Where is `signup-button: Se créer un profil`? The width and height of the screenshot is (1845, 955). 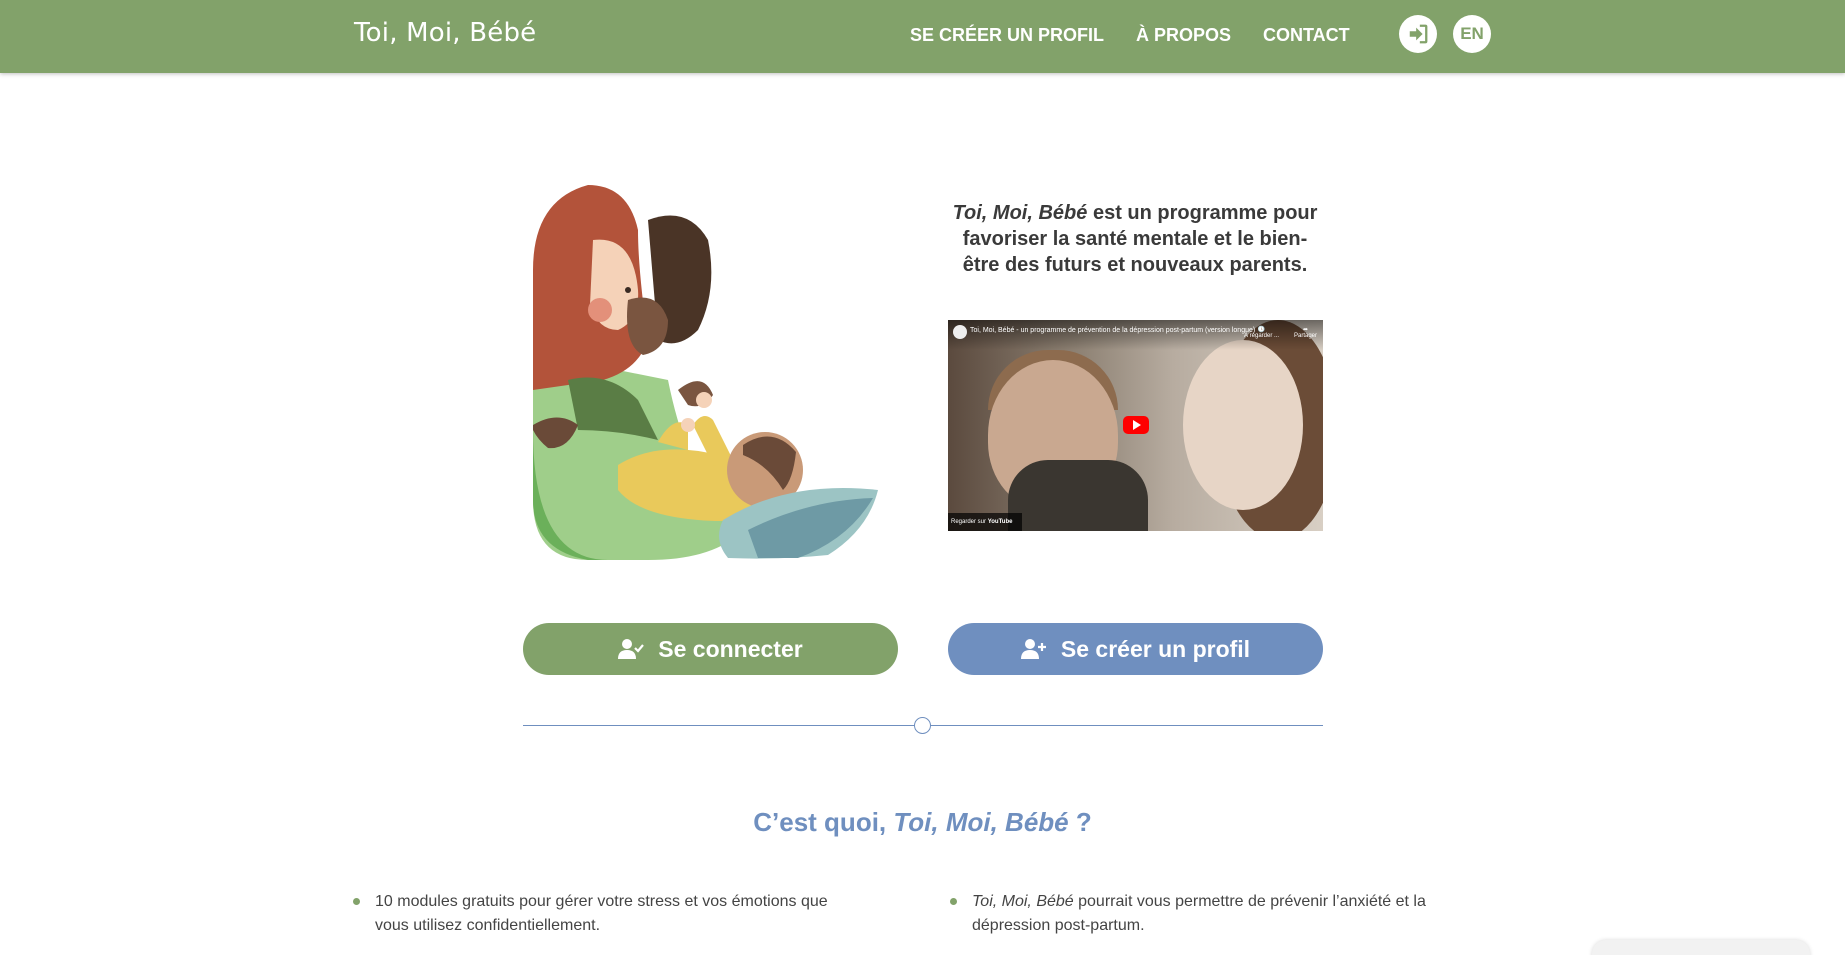
signup-button: Se créer un profil is located at coordinates (1135, 649).